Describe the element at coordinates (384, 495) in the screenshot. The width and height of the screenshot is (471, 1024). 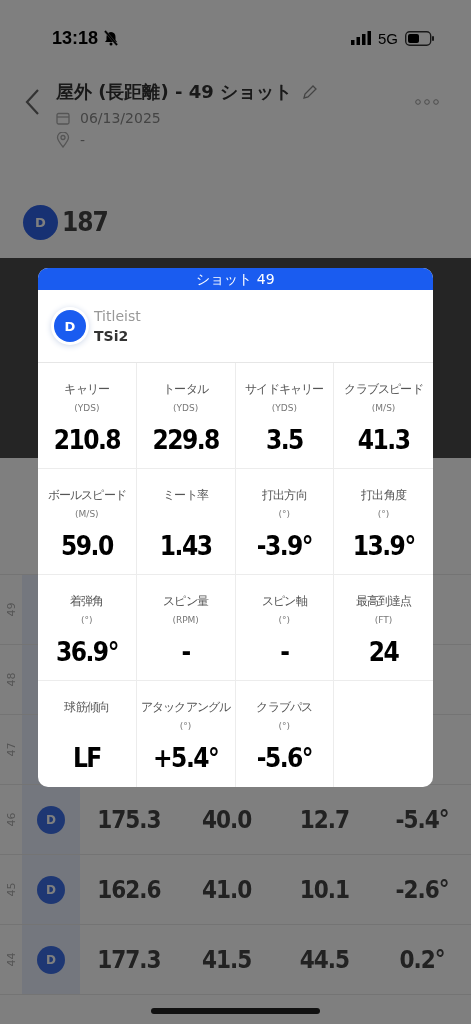
I see `metric-label: 打出角度` at that location.